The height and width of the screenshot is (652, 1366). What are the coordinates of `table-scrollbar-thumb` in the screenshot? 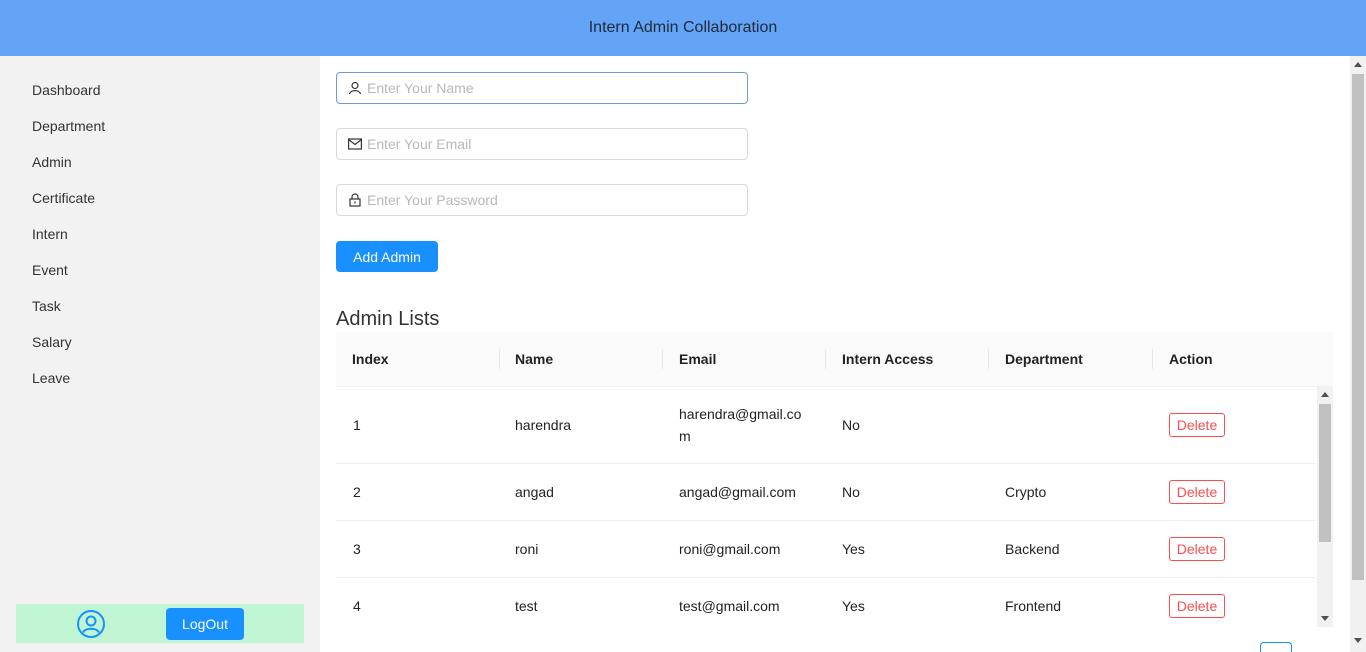 It's located at (1325, 473).